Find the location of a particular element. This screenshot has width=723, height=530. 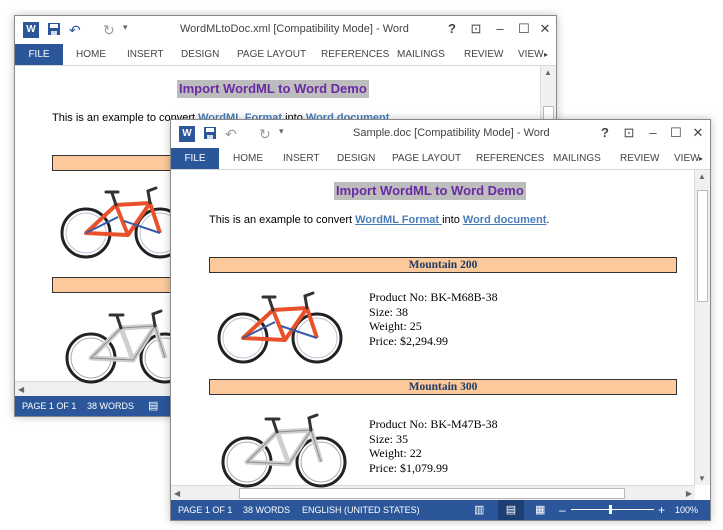

intro-mid-text: into is located at coordinates (452, 220).